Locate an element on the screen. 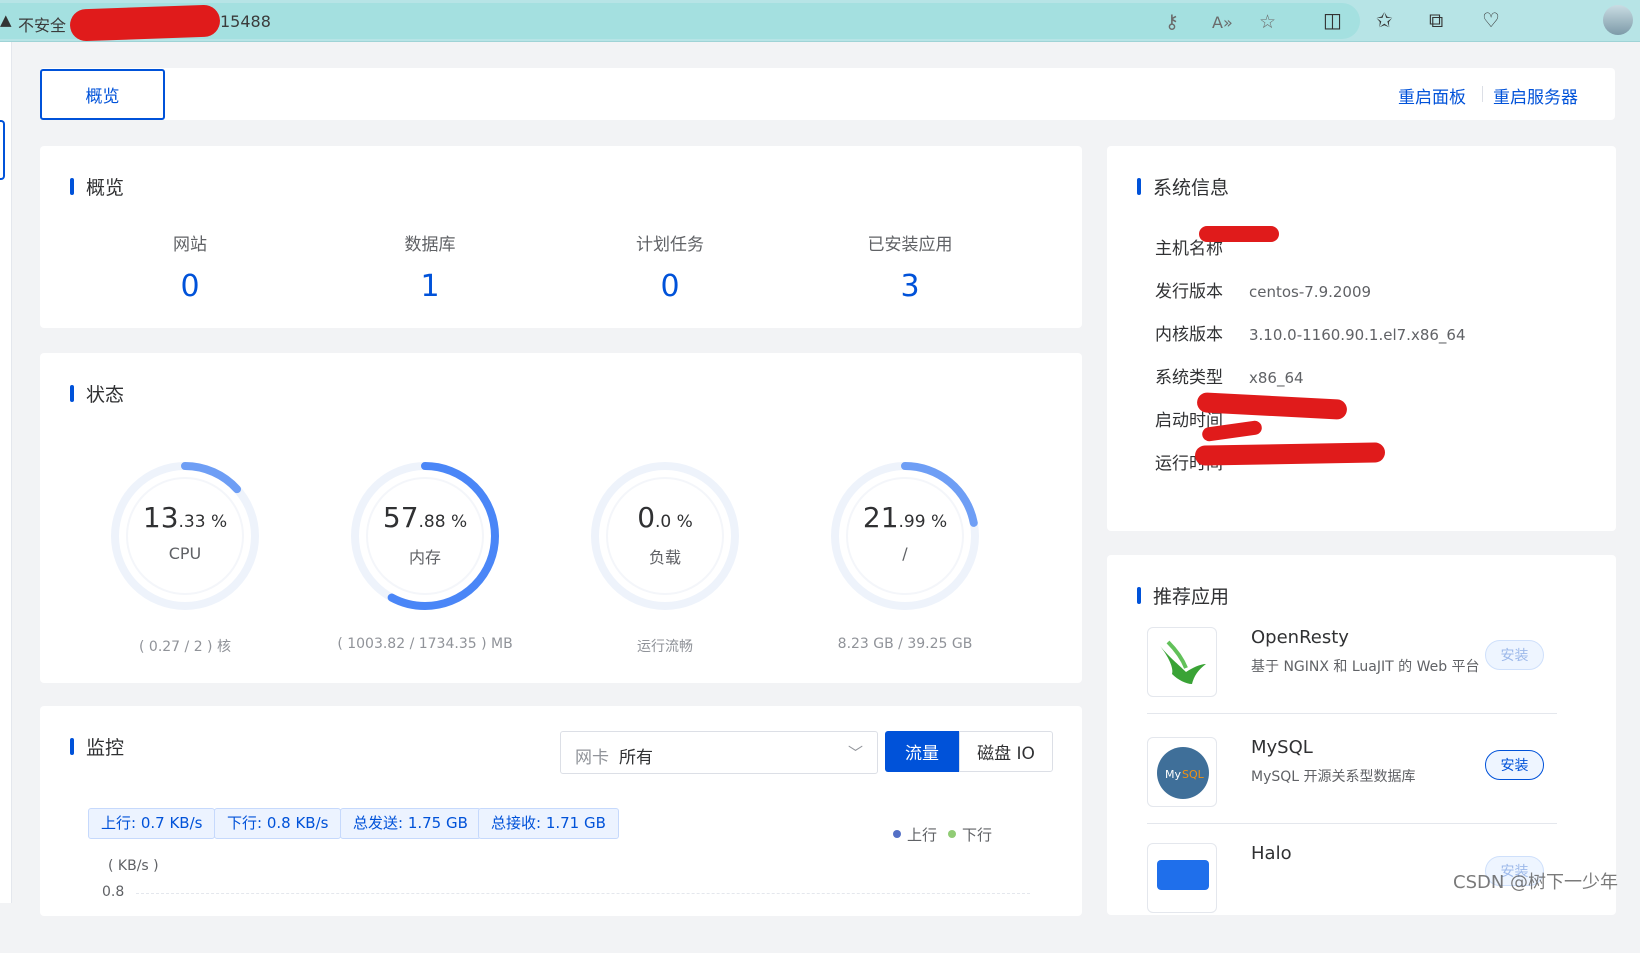 This screenshot has height=953, width=1640. overview-label: 已安装应用 is located at coordinates (910, 245).